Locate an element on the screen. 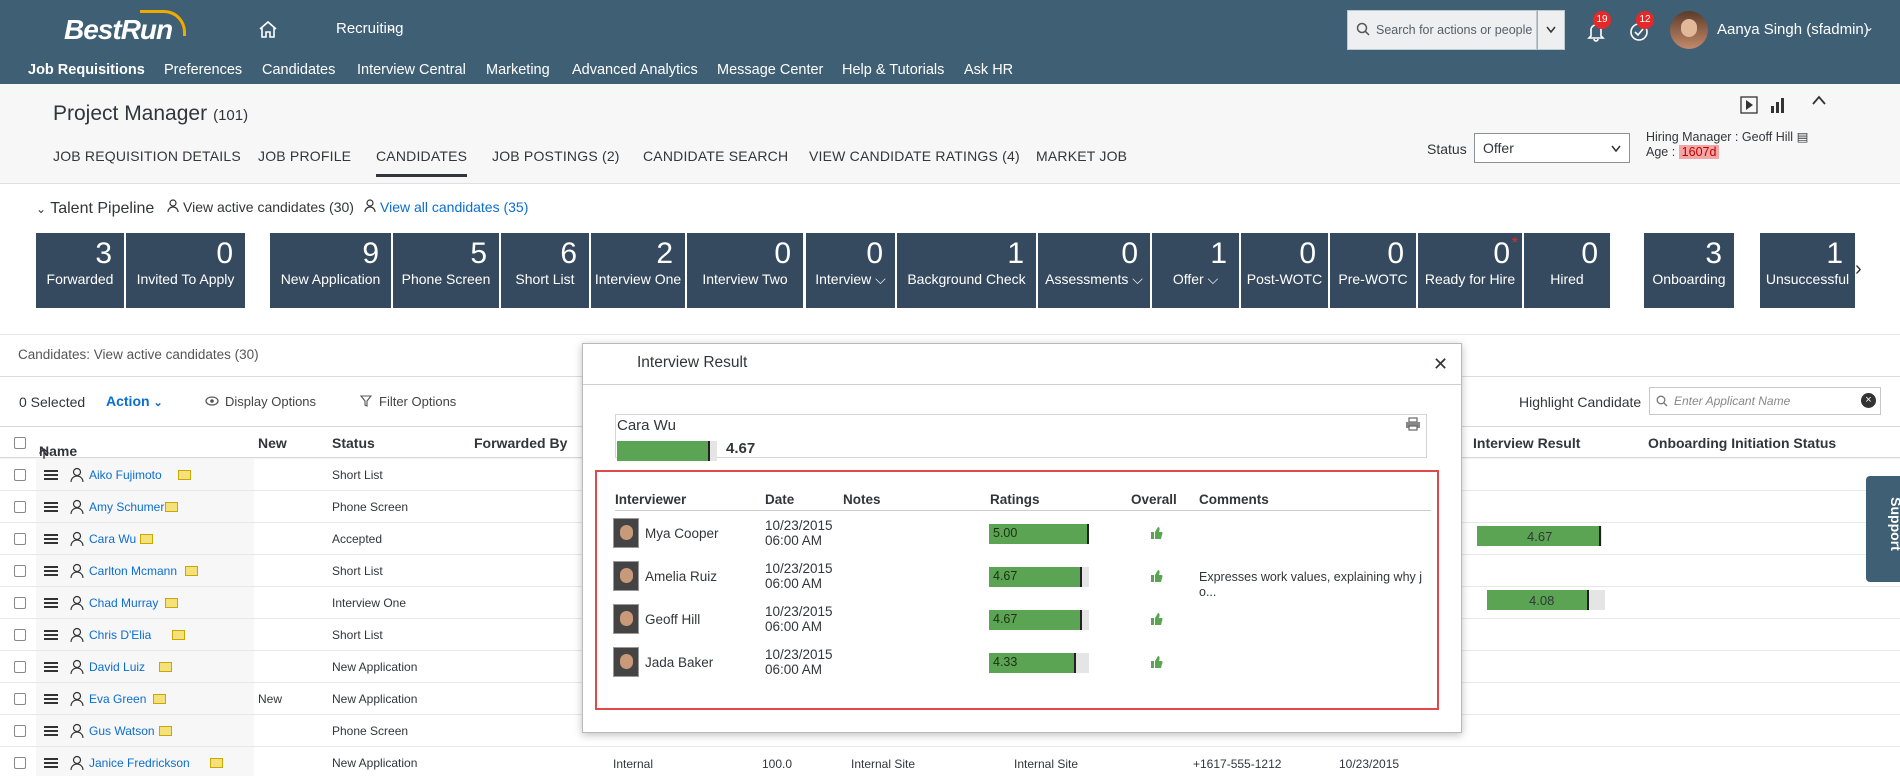 The height and width of the screenshot is (776, 1900). nav-job-requisitions: Job Requisitions is located at coordinates (86, 70).